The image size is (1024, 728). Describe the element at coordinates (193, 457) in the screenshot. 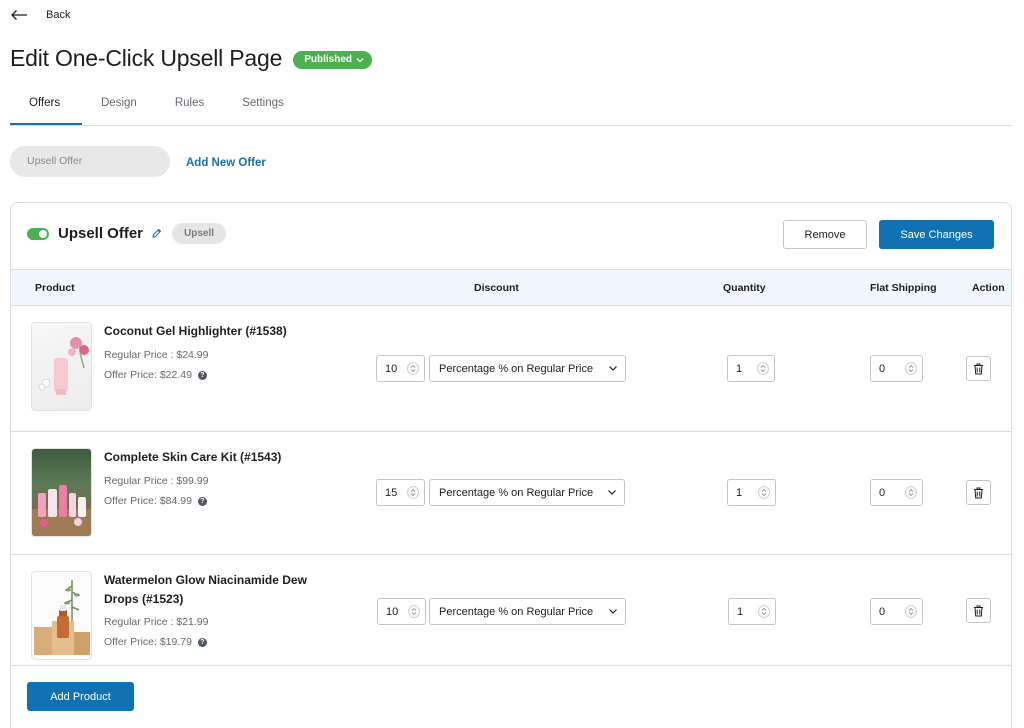

I see `product-name: Complete Skin Care Kit (#1543)` at that location.